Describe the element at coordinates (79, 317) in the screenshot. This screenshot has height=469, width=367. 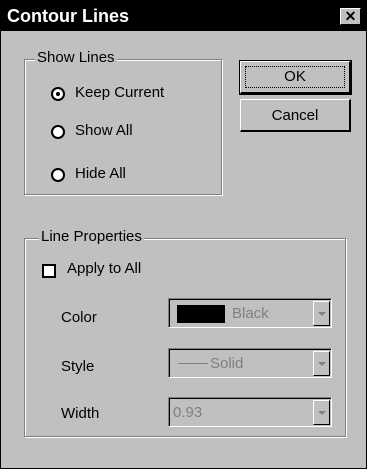
I see `color-label: Color` at that location.